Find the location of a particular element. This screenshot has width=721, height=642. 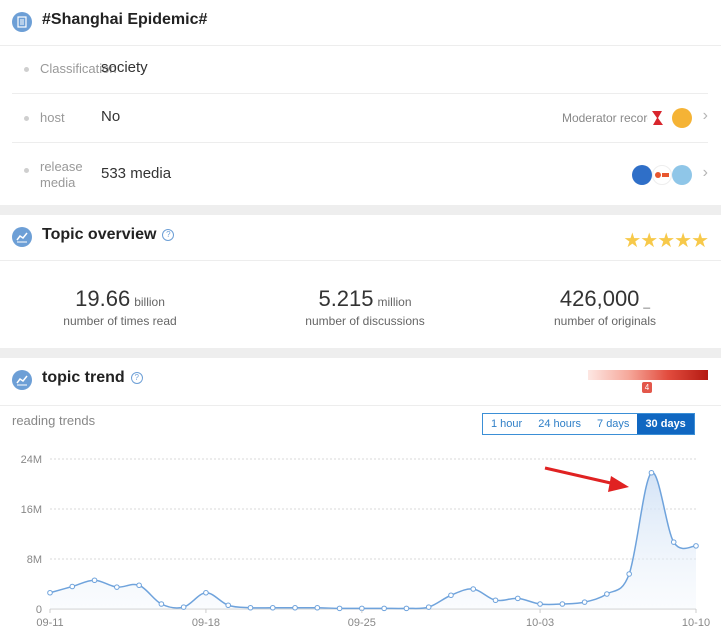

stat-label: number of times read is located at coordinates (120, 321).